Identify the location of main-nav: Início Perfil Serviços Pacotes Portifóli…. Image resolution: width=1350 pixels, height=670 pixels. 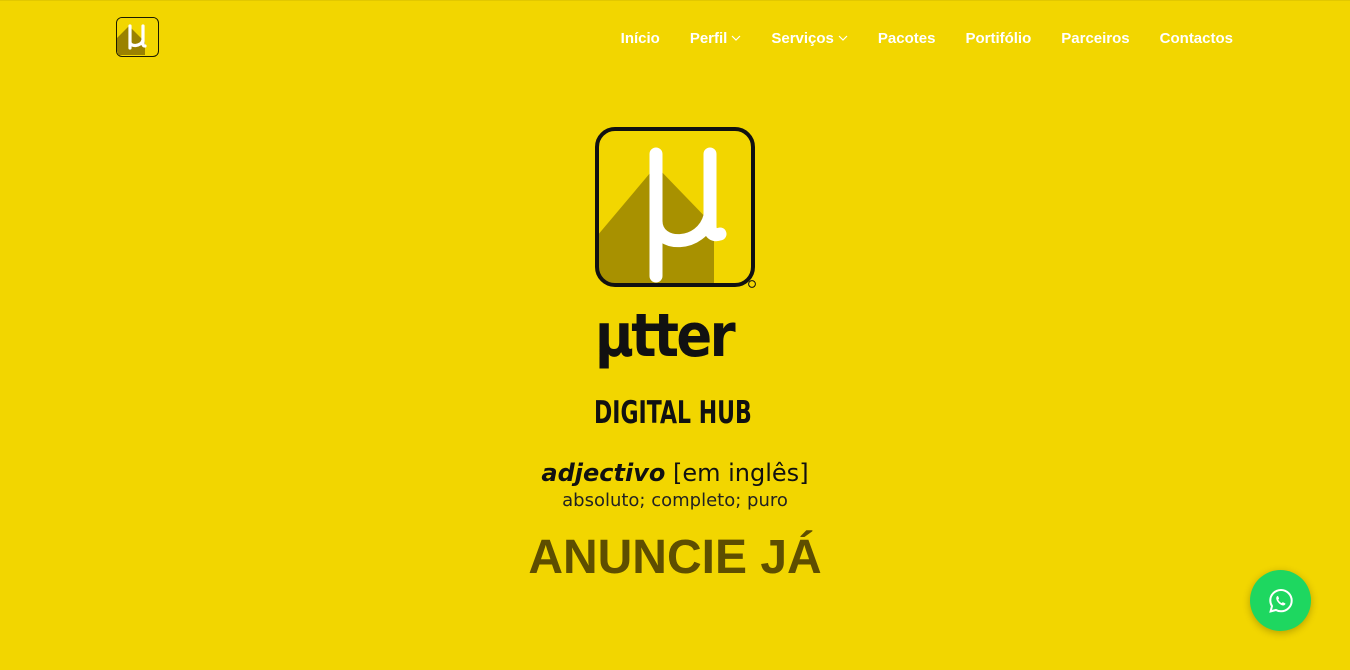
(927, 38).